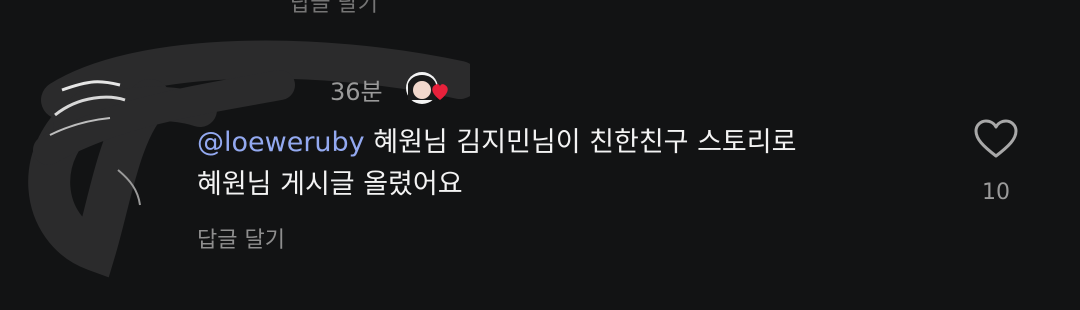 This screenshot has height=310, width=1080. Describe the element at coordinates (210, 142) in the screenshot. I see `threads-at-icon: @` at that location.